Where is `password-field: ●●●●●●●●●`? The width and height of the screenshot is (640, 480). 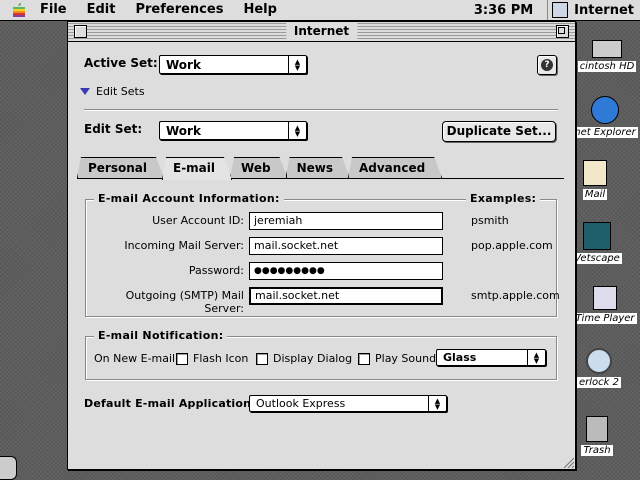
password-field: ●●●●●●●●● is located at coordinates (346, 271).